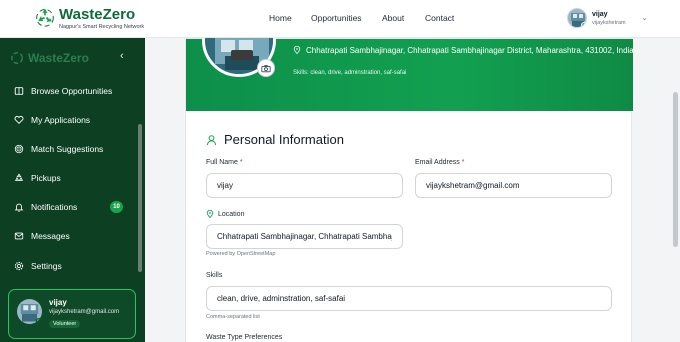 The image size is (680, 342). I want to click on gear-icon, so click(19, 266).